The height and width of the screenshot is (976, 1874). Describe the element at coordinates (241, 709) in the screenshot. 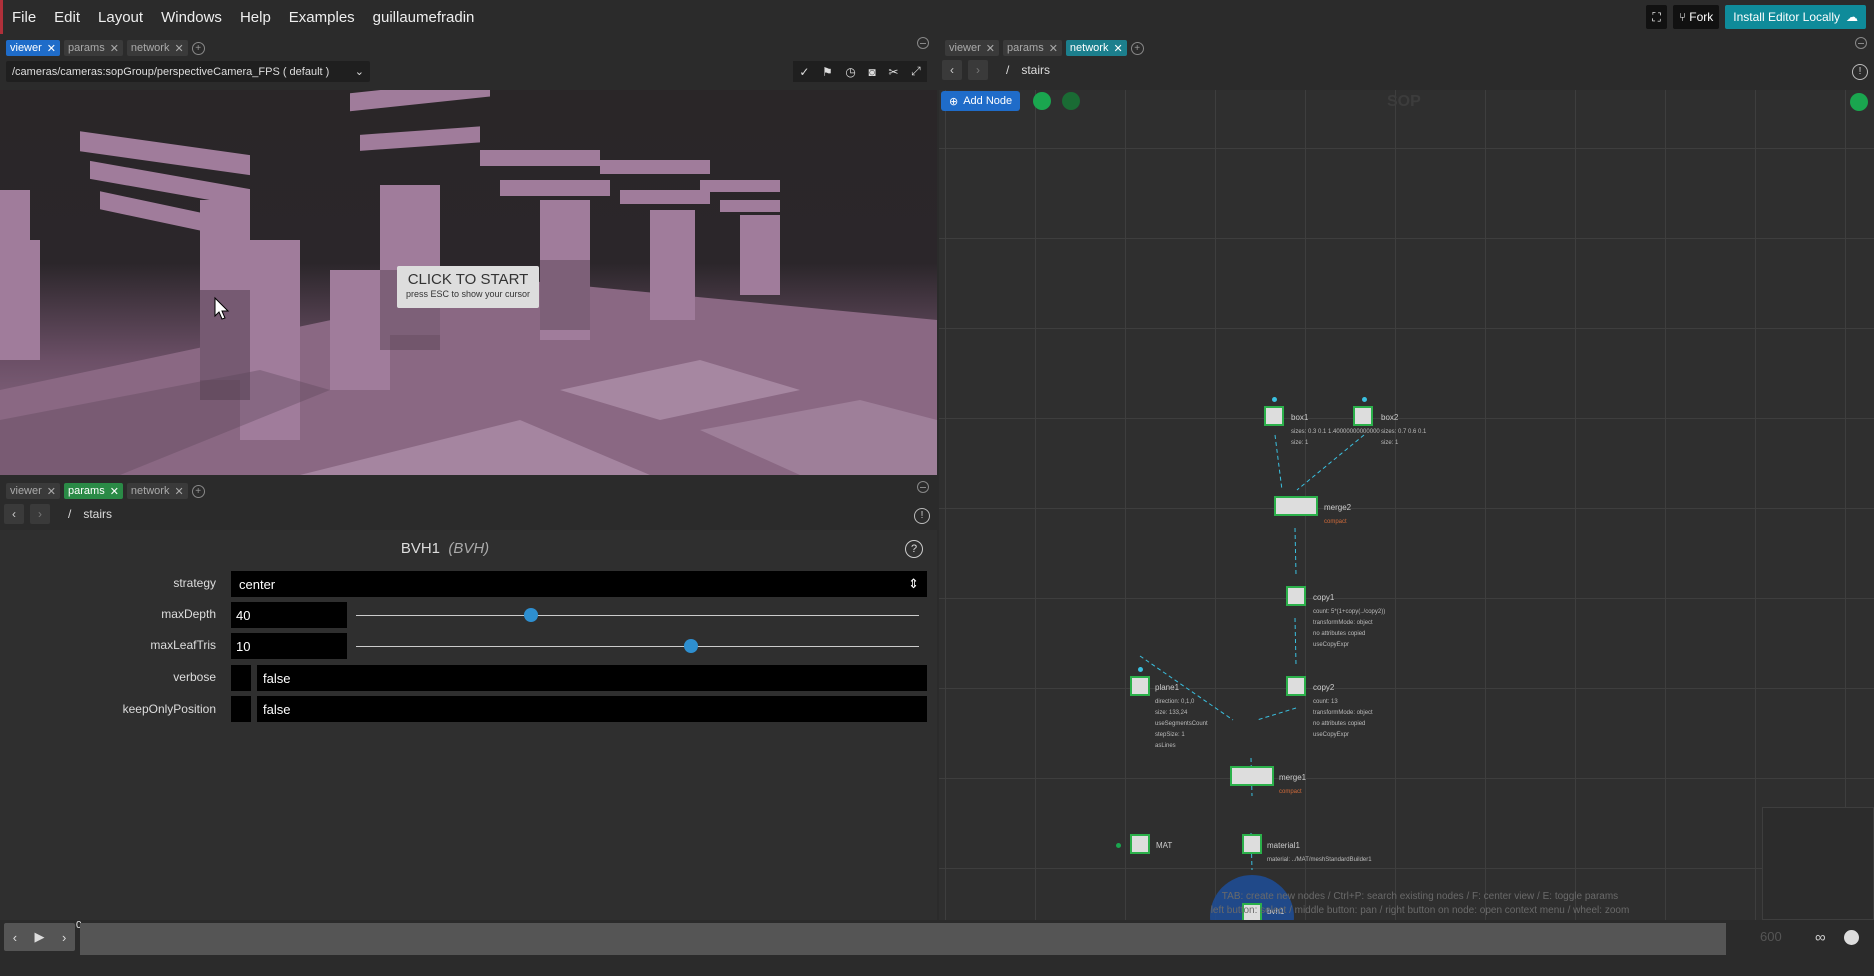

I see `keeponlyposition-checkbox` at that location.